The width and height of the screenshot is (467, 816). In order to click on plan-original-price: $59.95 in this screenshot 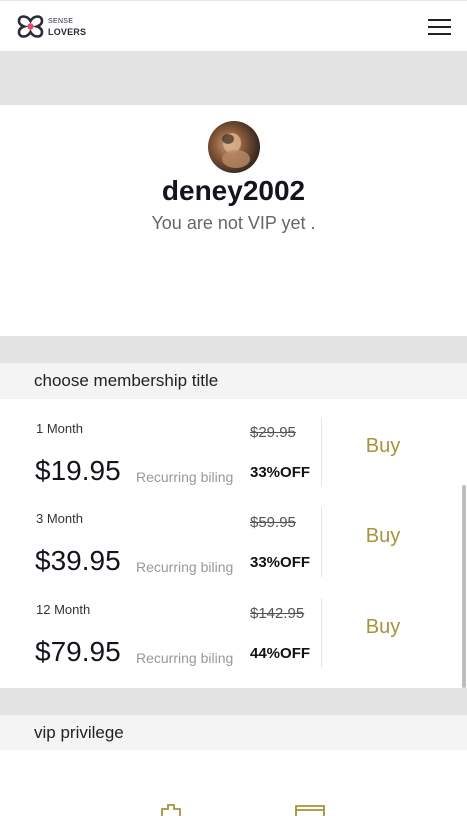, I will do `click(273, 522)`.